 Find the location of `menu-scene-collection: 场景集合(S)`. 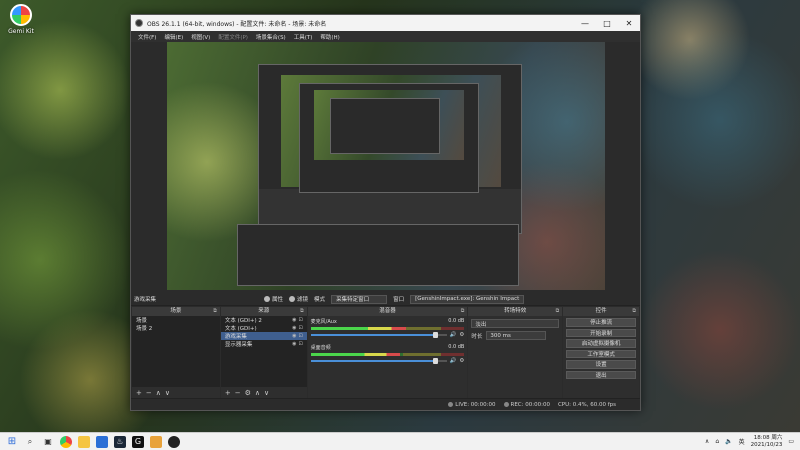

menu-scene-collection: 场景集合(S) is located at coordinates (271, 37).